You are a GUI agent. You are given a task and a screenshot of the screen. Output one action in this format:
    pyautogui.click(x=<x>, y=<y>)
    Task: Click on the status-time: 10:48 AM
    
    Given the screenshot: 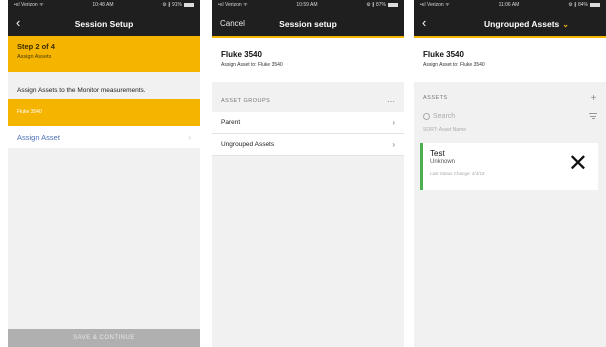 What is the action you would take?
    pyautogui.click(x=103, y=5)
    